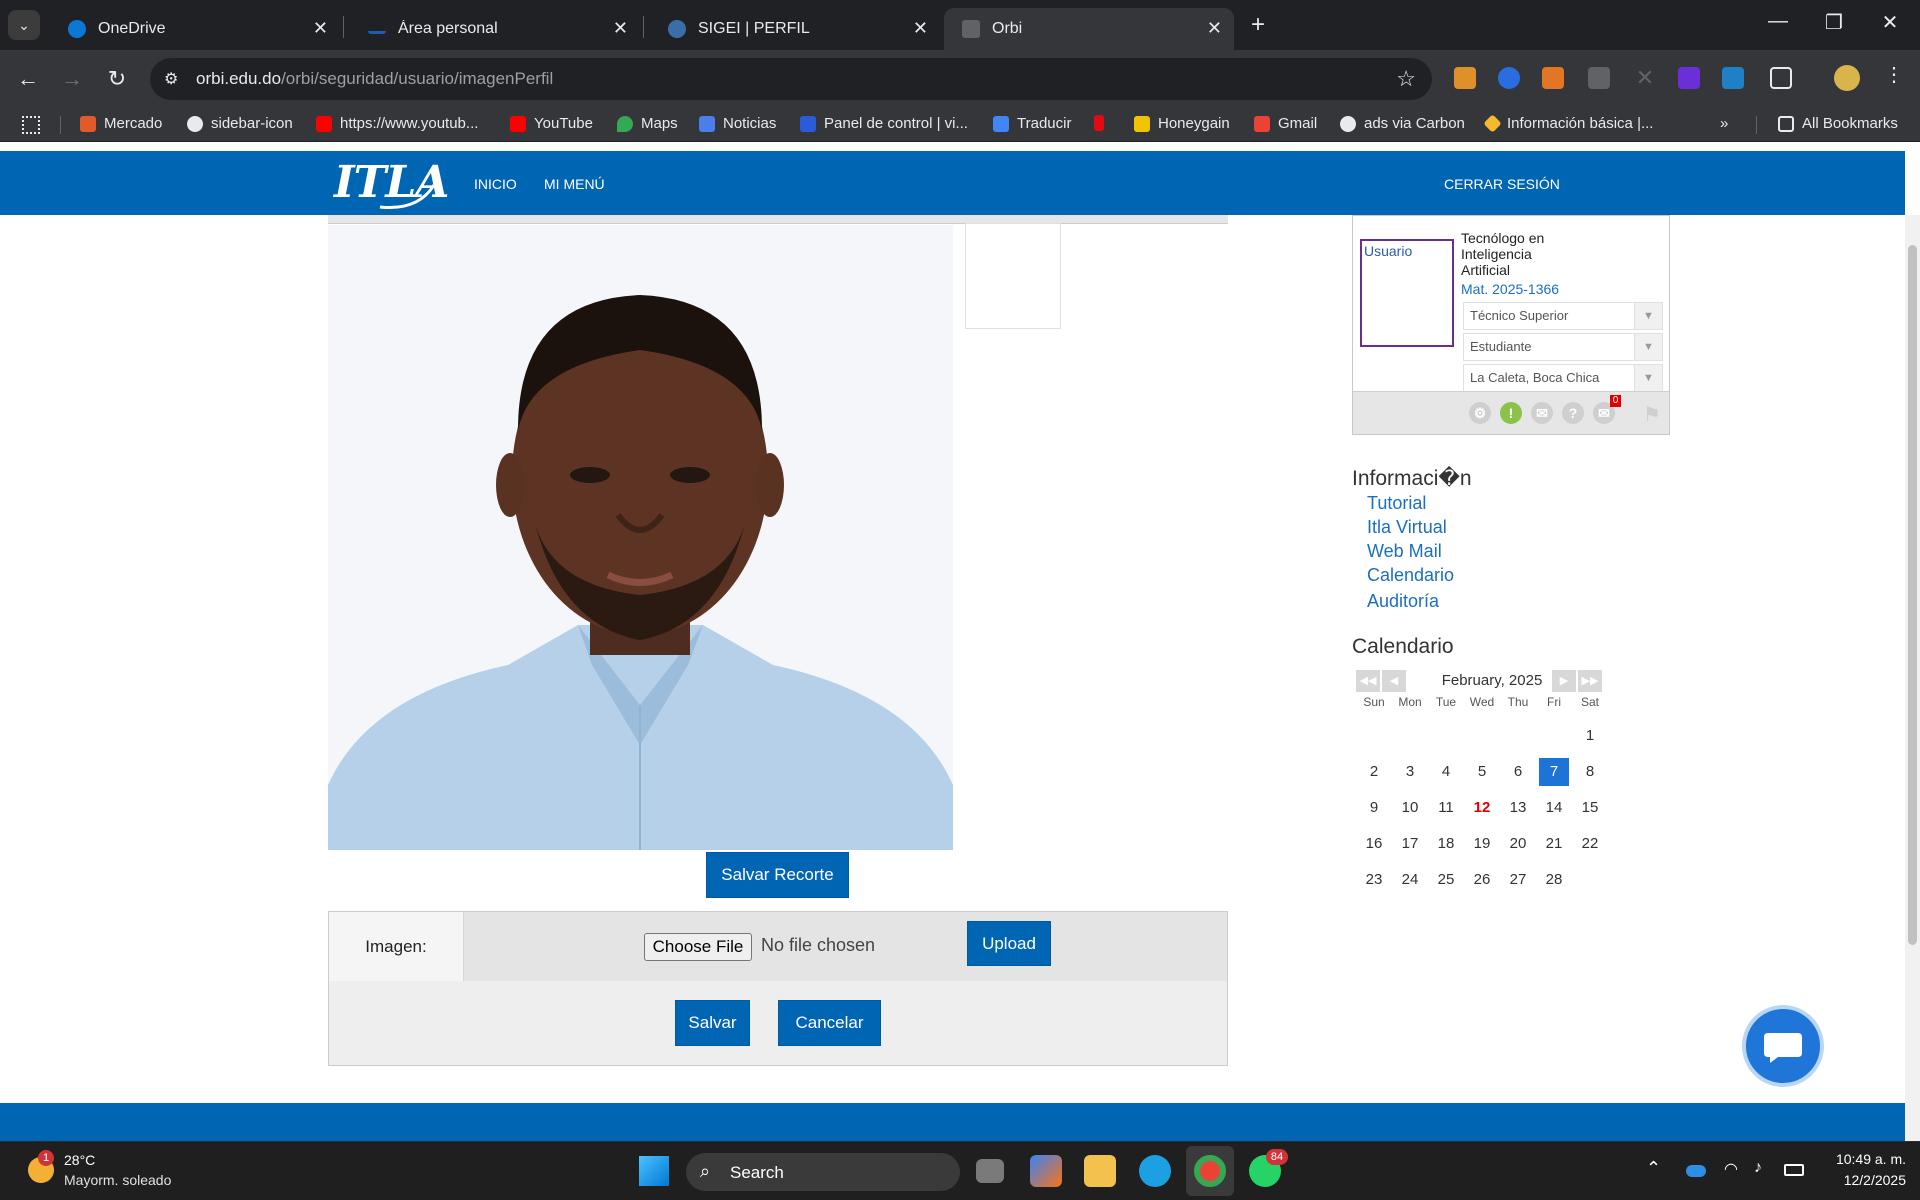 Image resolution: width=1920 pixels, height=1200 pixels. I want to click on puzzle-icon, so click(1781, 78).